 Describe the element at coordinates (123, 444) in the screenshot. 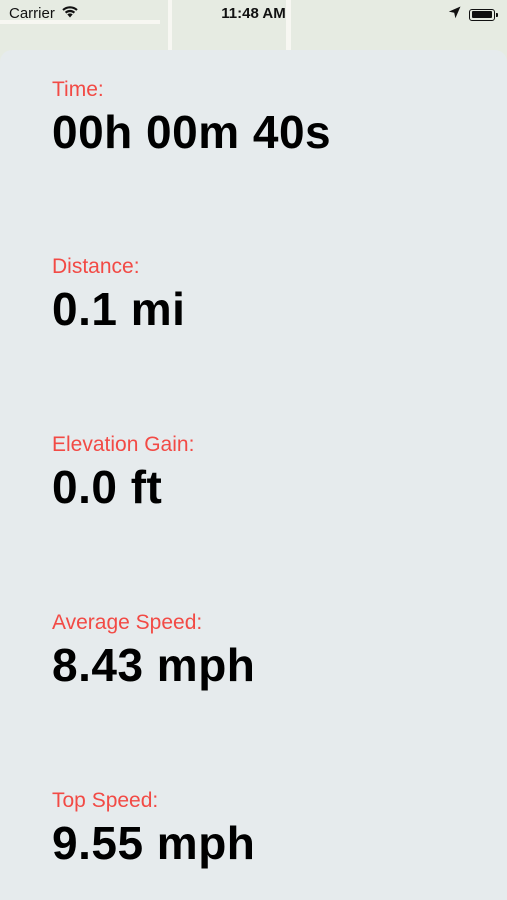

I see `stat-elevation-gain-label: Elevation Gain:` at that location.